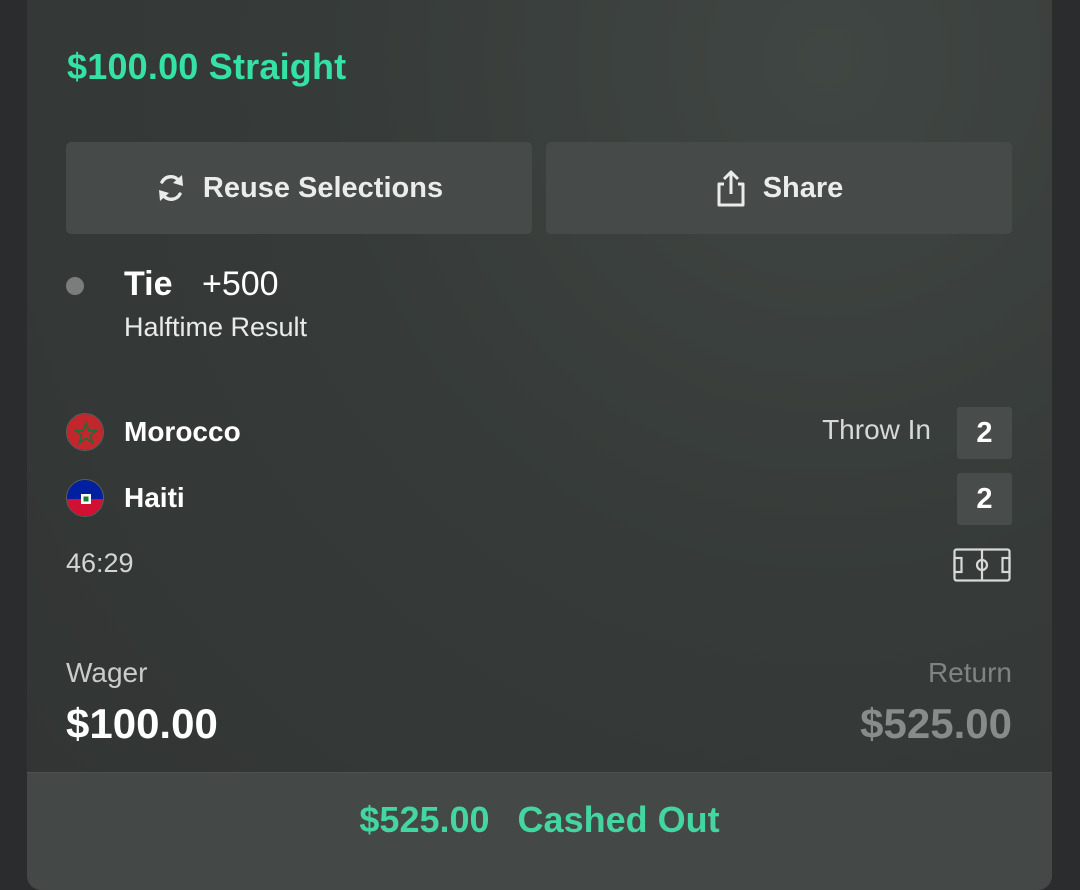 The width and height of the screenshot is (1080, 890). Describe the element at coordinates (85, 432) in the screenshot. I see `morocco-flag-icon` at that location.